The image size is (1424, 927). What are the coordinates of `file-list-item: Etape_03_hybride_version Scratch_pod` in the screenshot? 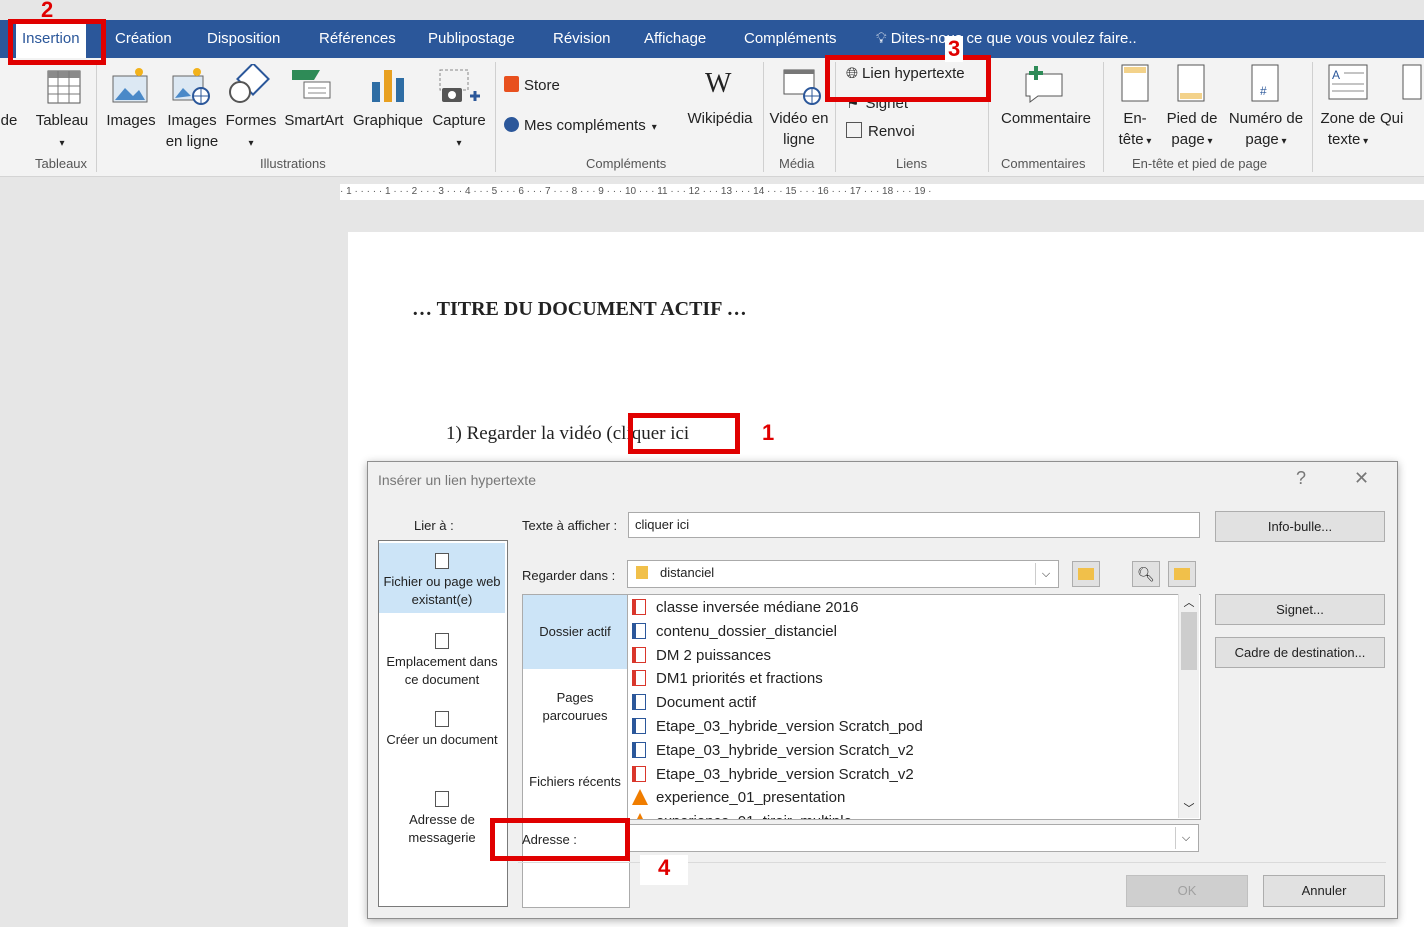 It's located at (777, 727).